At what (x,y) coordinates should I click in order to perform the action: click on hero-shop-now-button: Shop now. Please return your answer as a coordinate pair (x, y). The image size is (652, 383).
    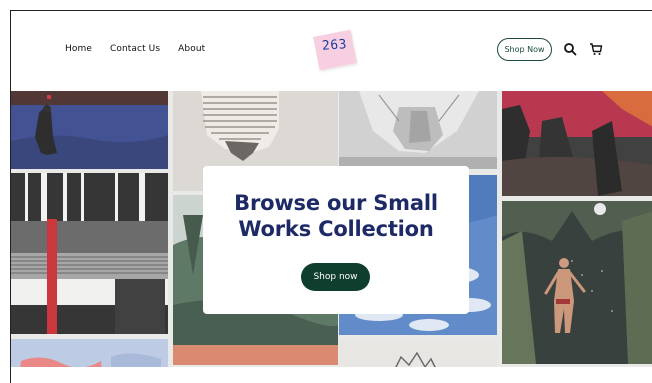
    Looking at the image, I should click on (335, 277).